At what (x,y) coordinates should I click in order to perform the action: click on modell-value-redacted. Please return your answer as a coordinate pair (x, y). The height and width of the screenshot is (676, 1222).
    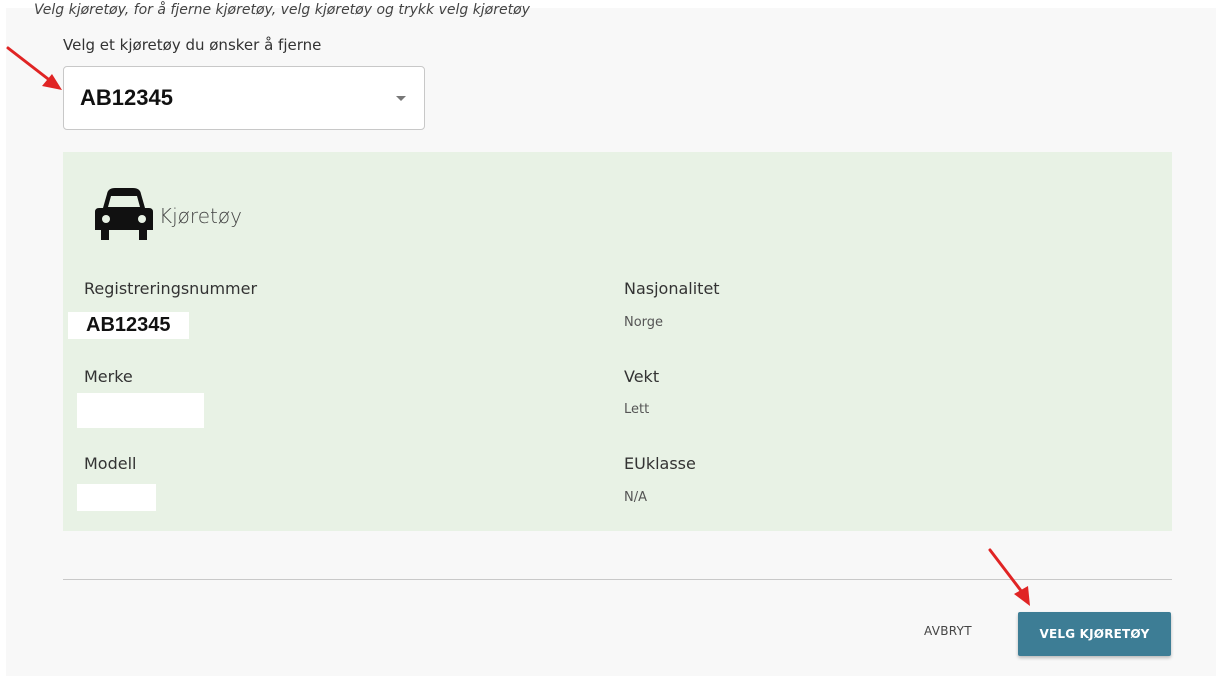
    Looking at the image, I should click on (116, 497).